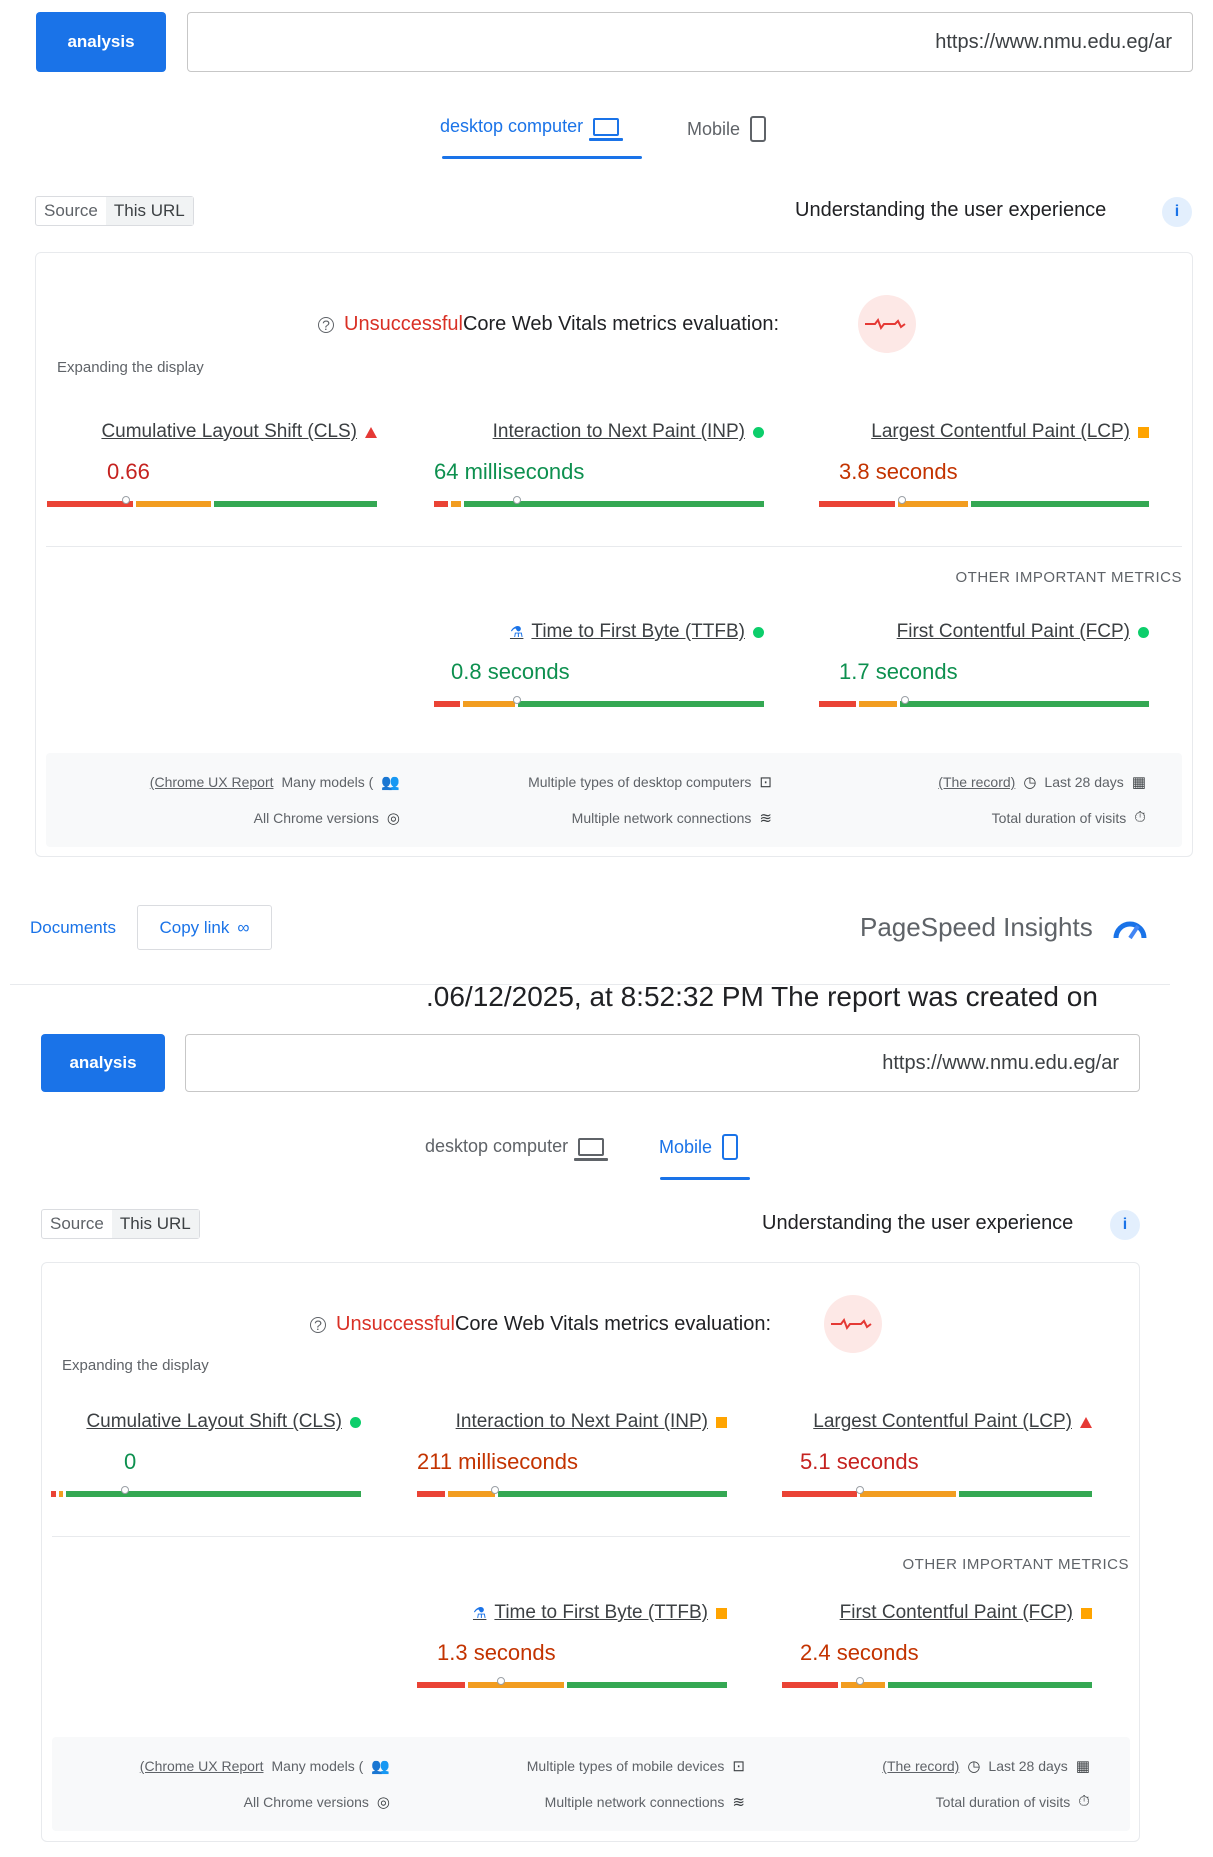 The height and width of the screenshot is (1857, 1213). What do you see at coordinates (275, 782) in the screenshot?
I see `footer-crux: (Chrome UX Report Many models (👥` at bounding box center [275, 782].